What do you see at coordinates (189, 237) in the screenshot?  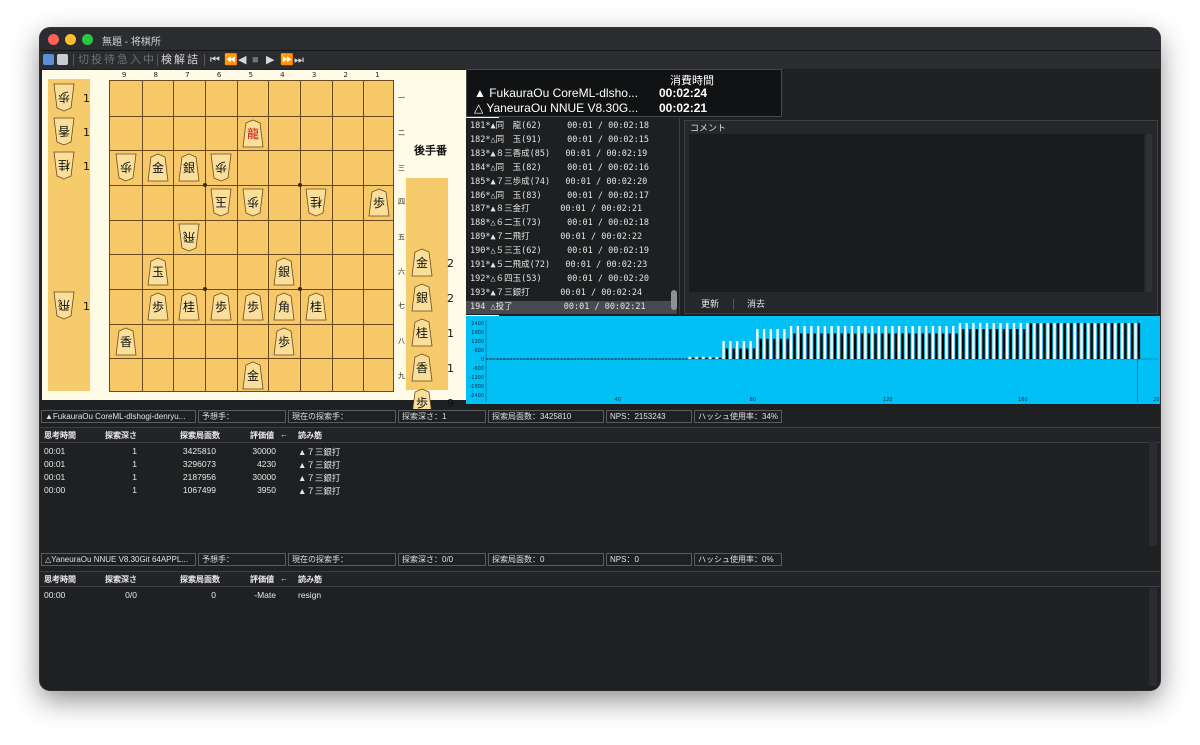 I see `gote-rook-piece: 飛` at bounding box center [189, 237].